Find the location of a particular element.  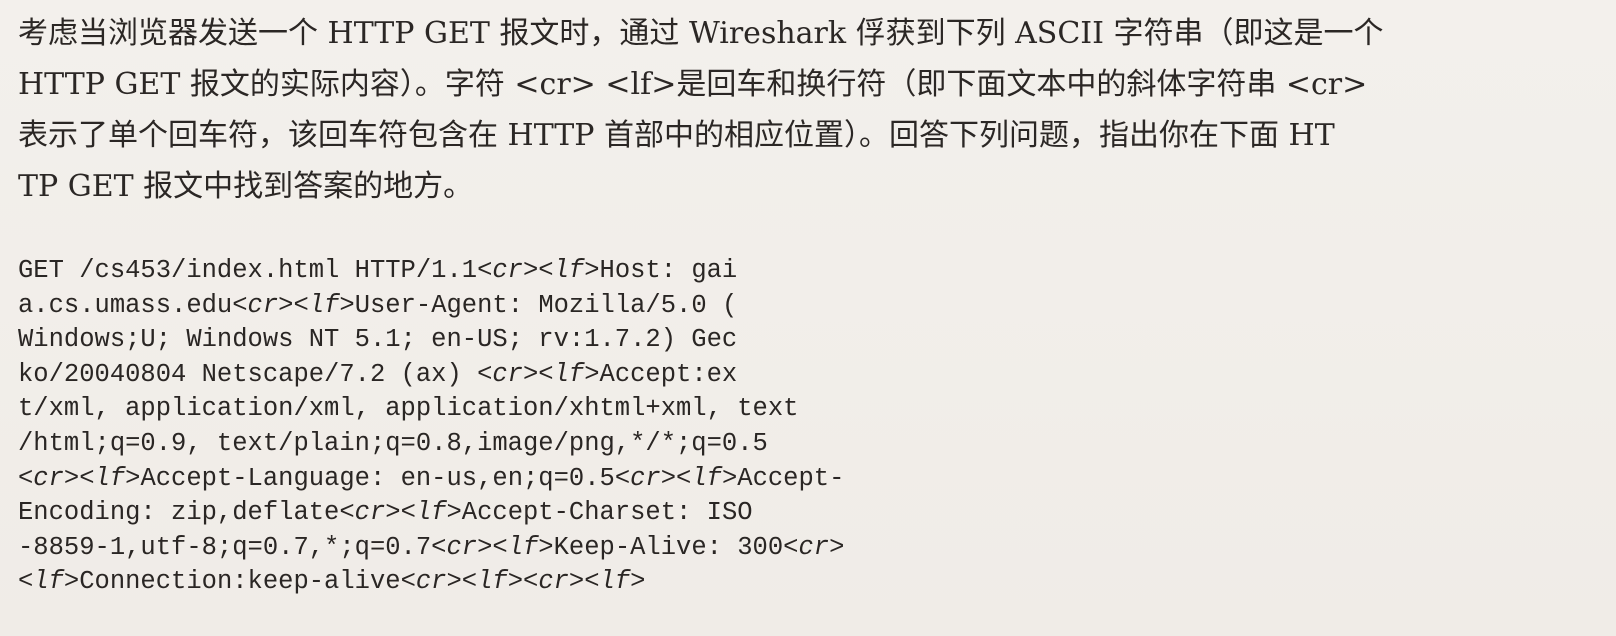

http-text: Accept-Language: en-us,en;q=0.5 is located at coordinates (377, 478).